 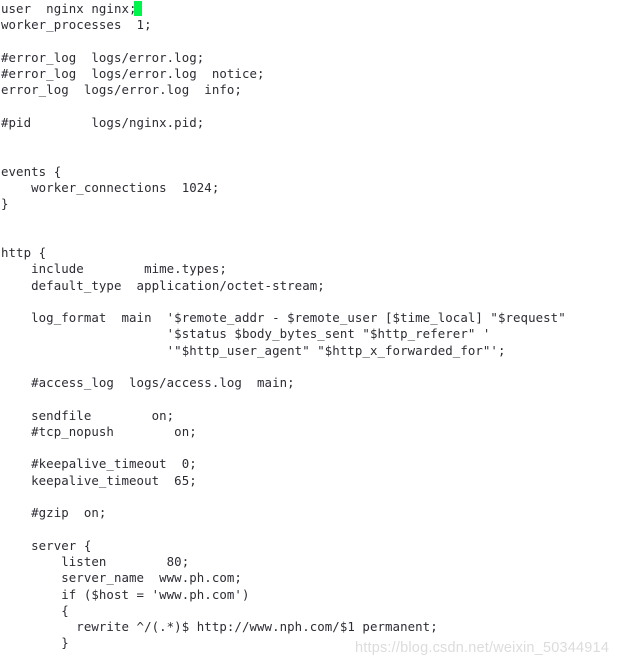 I want to click on code-line: keepalive_timeout 65;, so click(x=99, y=480).